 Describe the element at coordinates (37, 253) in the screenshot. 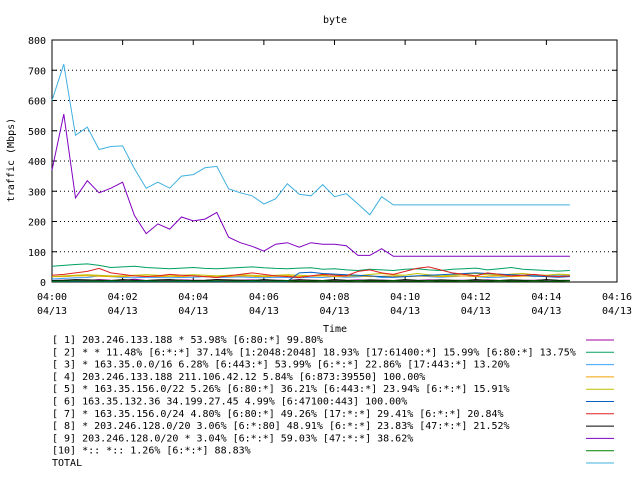

I see `y-tick-label: 100` at that location.